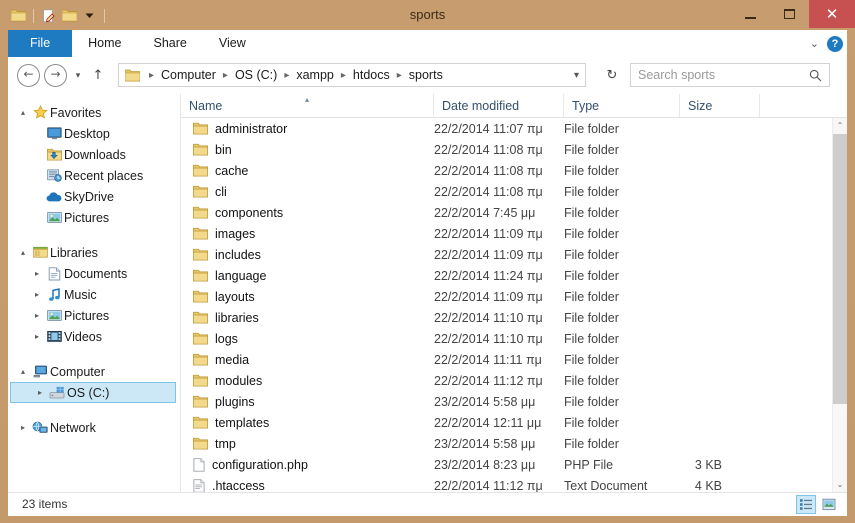  Describe the element at coordinates (307, 150) in the screenshot. I see `cell-name: bin` at that location.